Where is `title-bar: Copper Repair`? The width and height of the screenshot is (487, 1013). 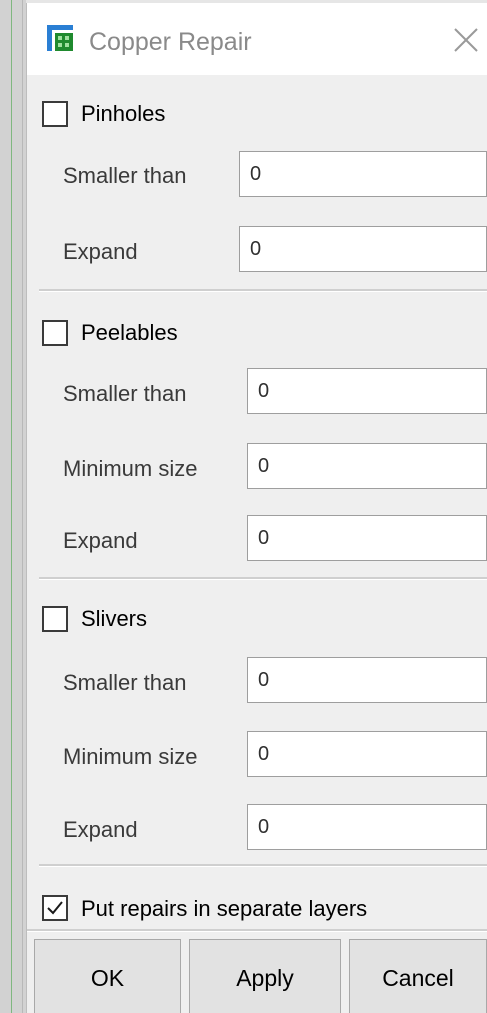
title-bar: Copper Repair is located at coordinates (257, 39).